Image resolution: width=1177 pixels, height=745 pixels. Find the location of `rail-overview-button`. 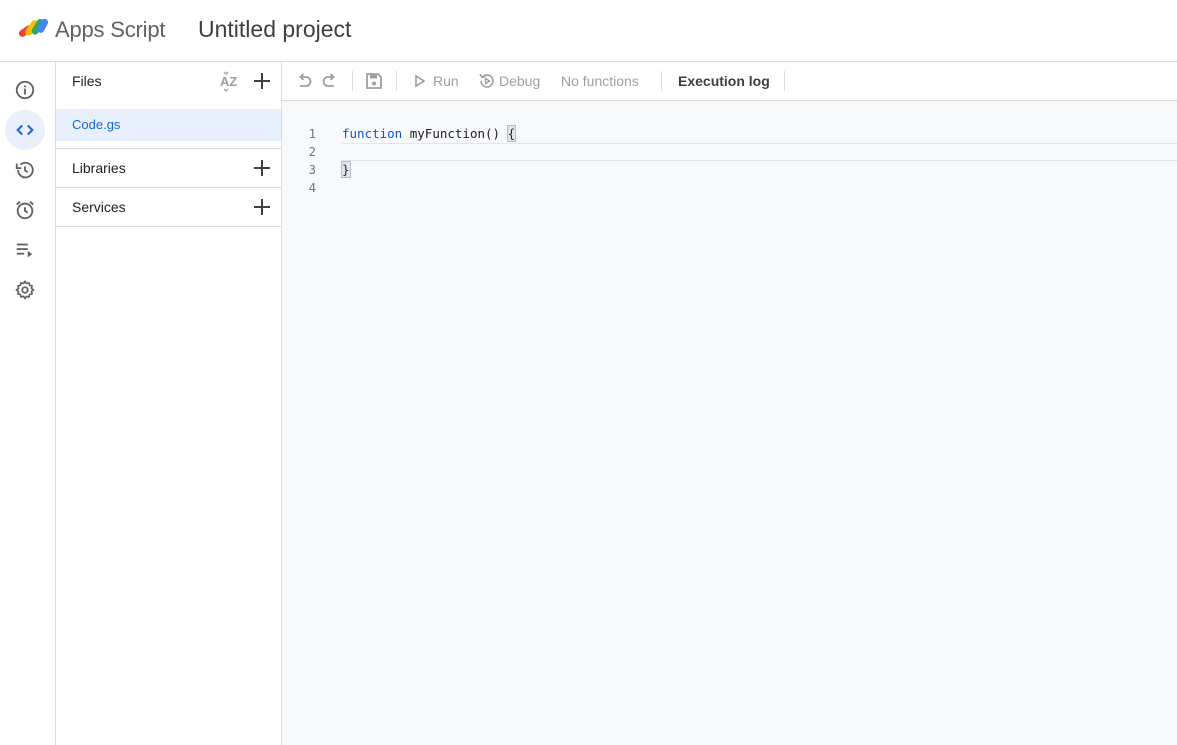

rail-overview-button is located at coordinates (25, 90).